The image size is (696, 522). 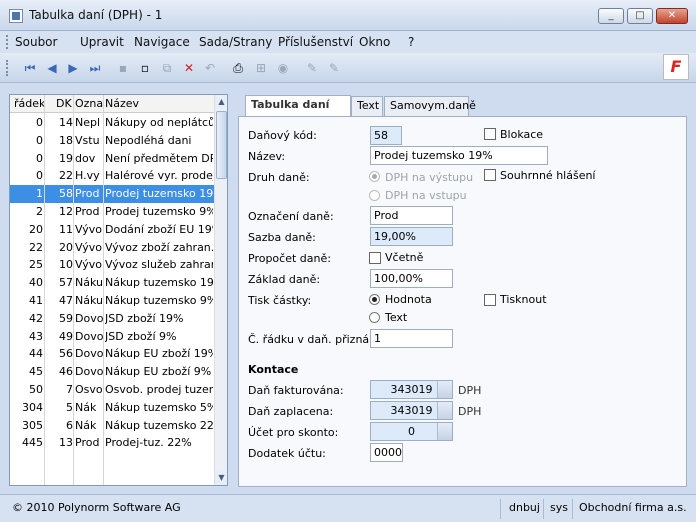 What do you see at coordinates (167, 68) in the screenshot?
I see `copy-icon: ⧉` at bounding box center [167, 68].